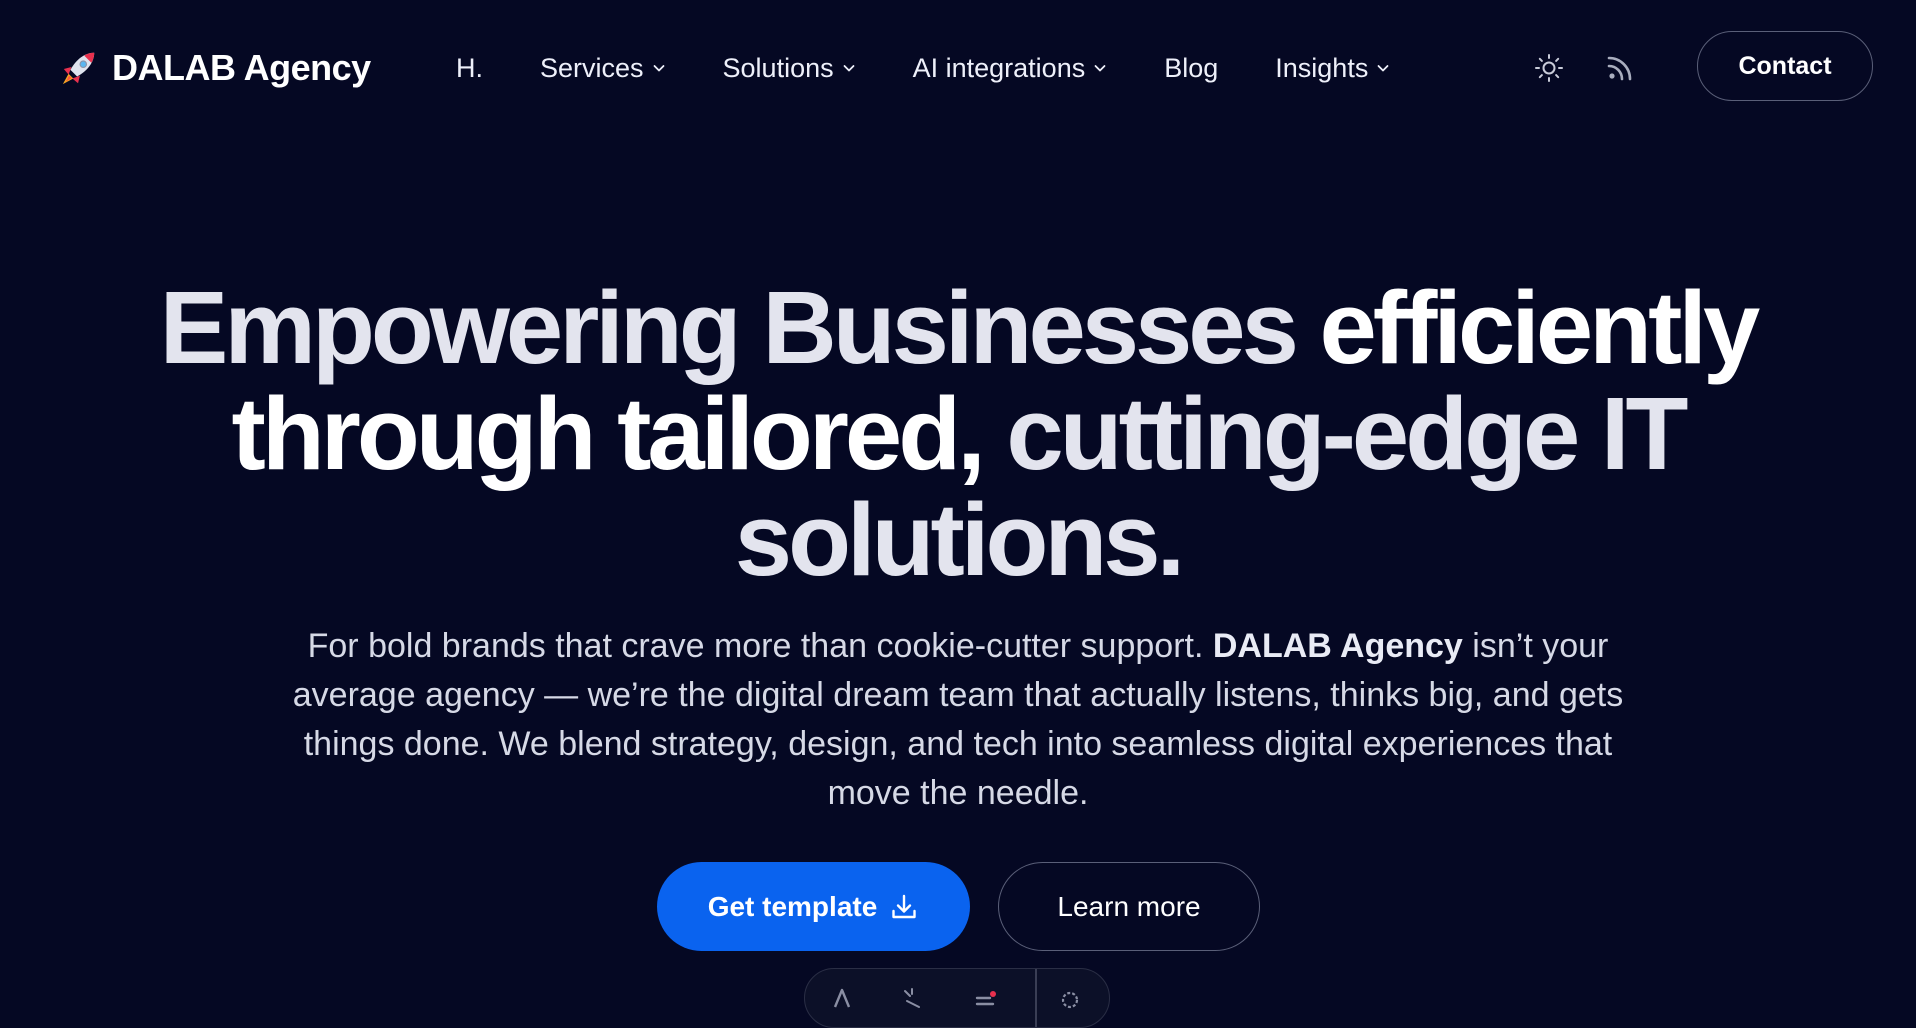 This screenshot has height=1028, width=1916. I want to click on hero-title-part1: Empowering Businesses, so click(739, 327).